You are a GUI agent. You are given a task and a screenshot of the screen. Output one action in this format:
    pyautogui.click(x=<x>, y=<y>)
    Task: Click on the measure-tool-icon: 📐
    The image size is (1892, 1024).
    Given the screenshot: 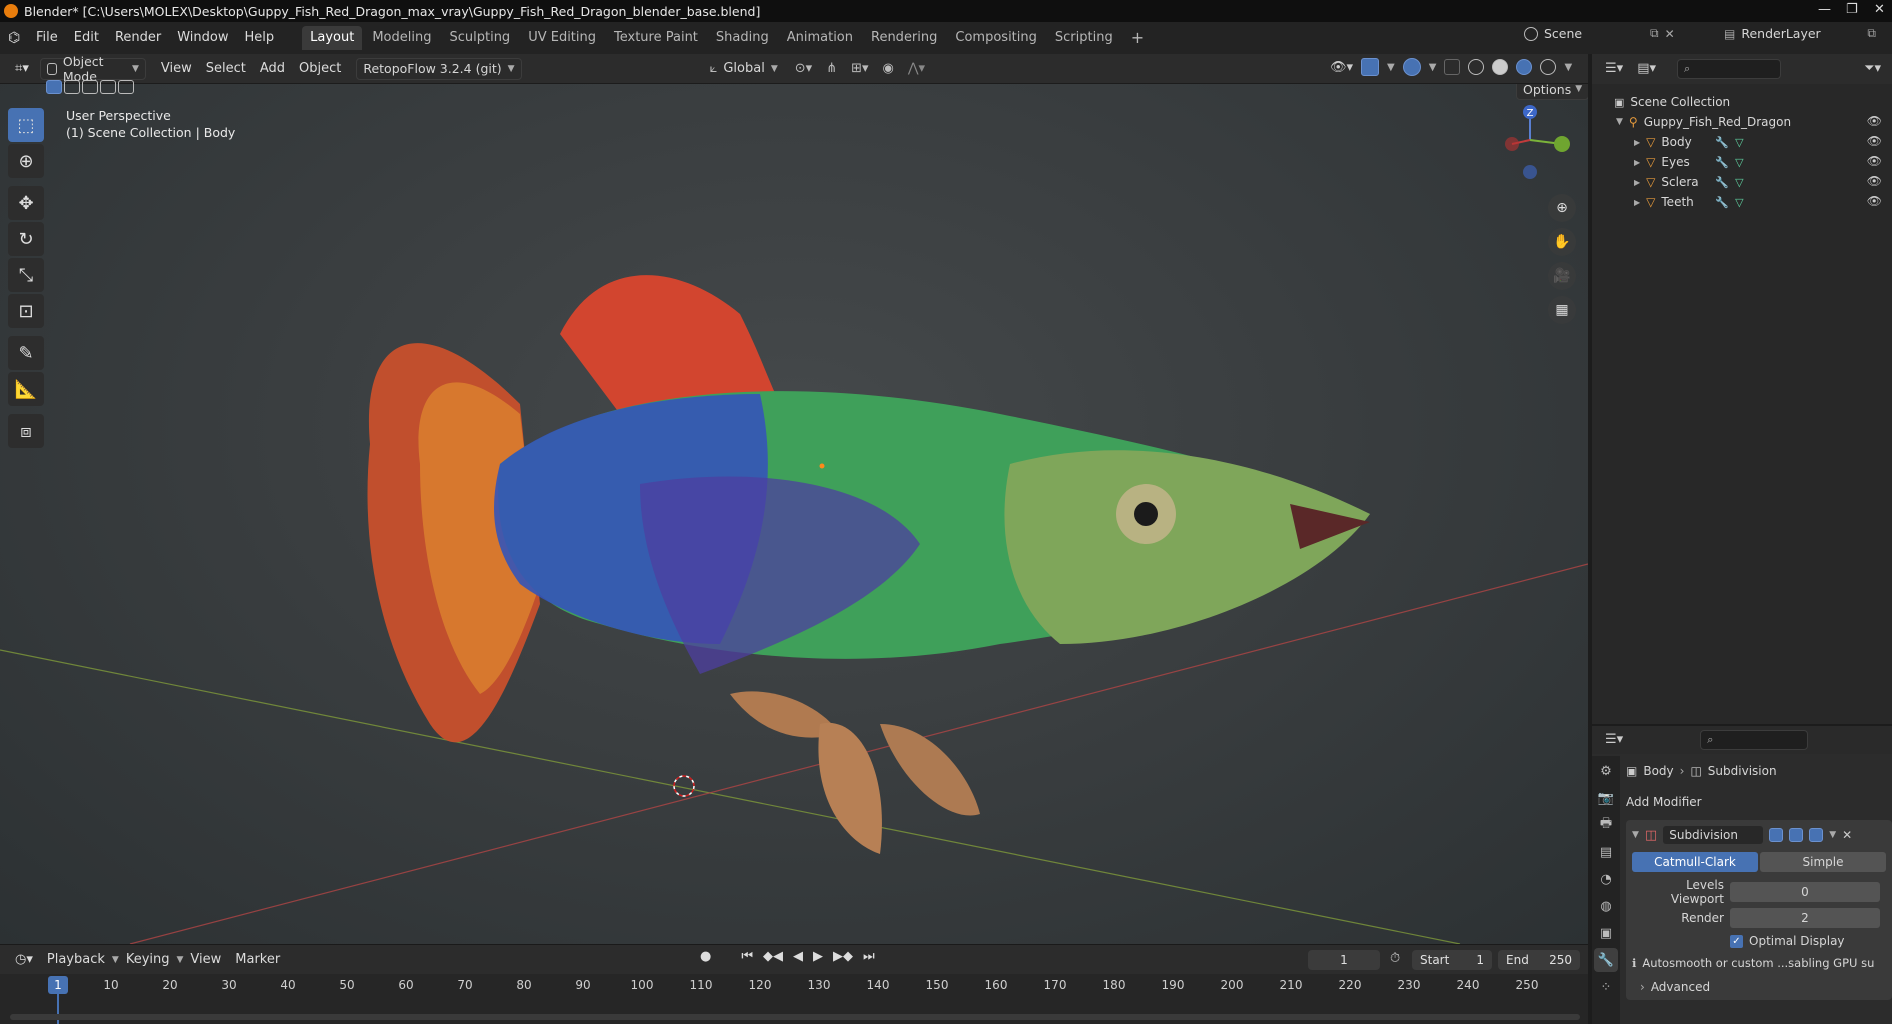 What is the action you would take?
    pyautogui.click(x=26, y=389)
    